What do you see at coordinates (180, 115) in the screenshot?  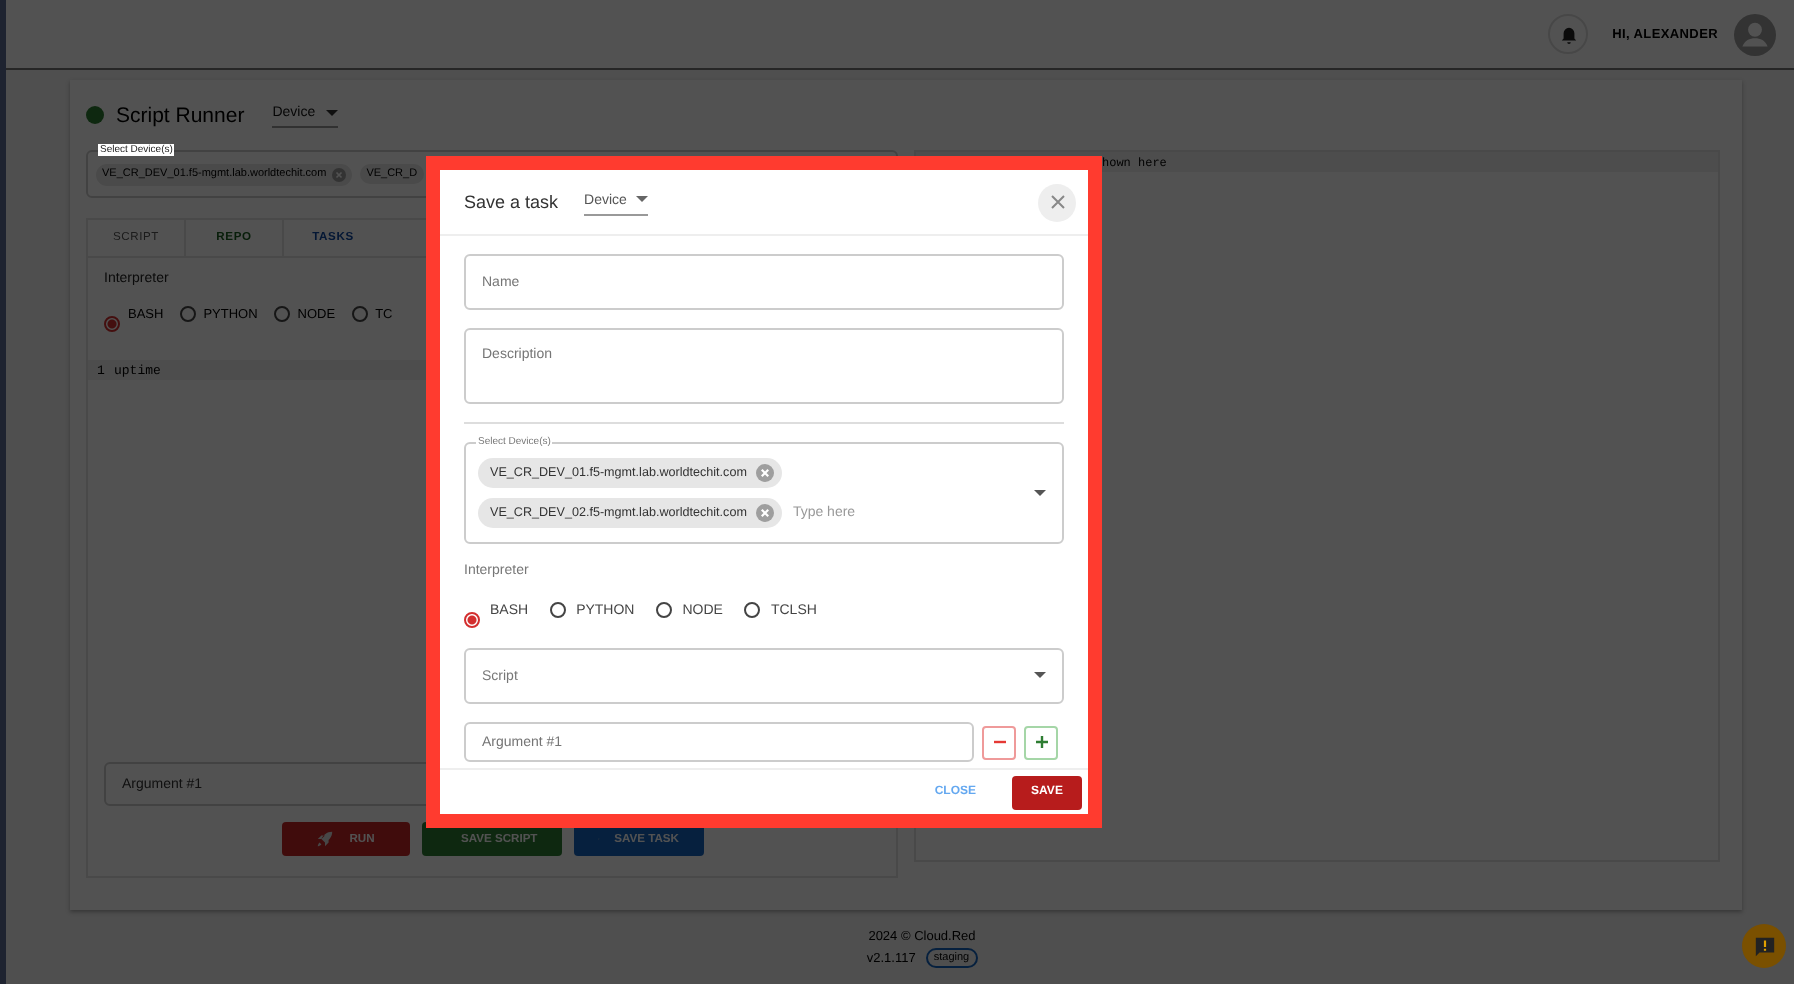 I see `page-title: Script Runner` at bounding box center [180, 115].